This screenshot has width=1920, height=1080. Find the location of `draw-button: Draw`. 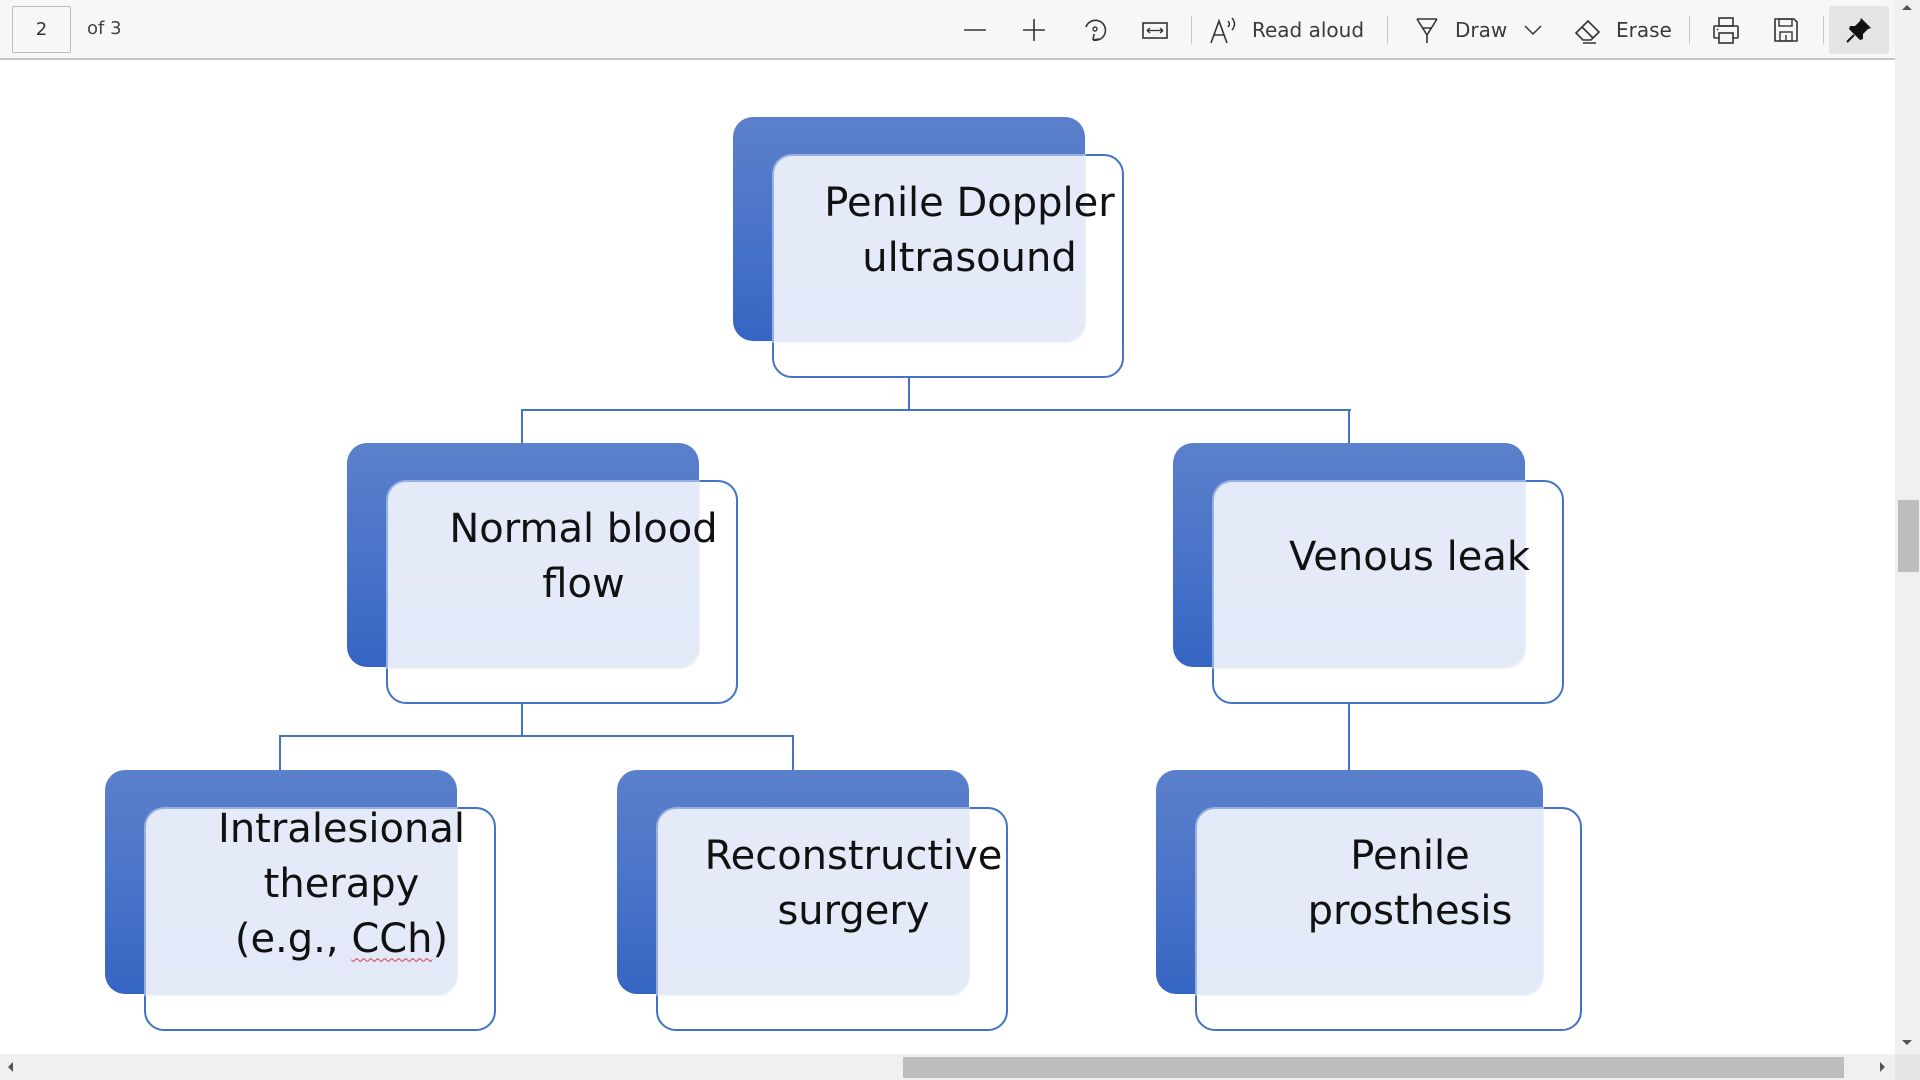

draw-button: Draw is located at coordinates (1459, 30).